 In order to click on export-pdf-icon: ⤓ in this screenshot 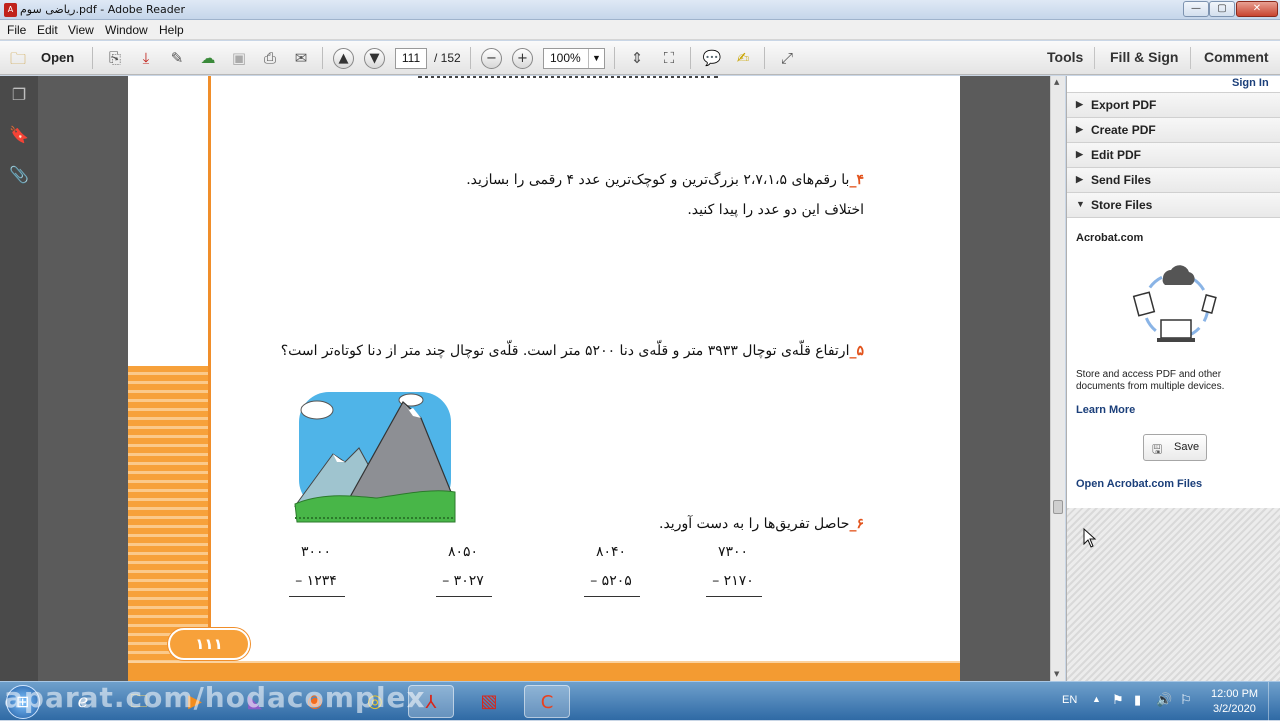, I will do `click(146, 58)`.